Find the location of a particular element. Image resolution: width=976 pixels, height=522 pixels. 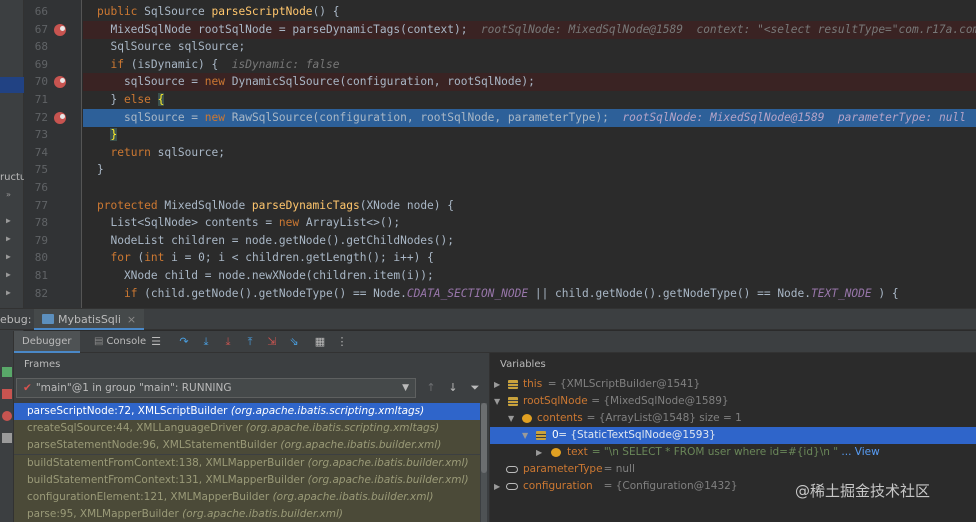

code-token: () { is located at coordinates (326, 11).